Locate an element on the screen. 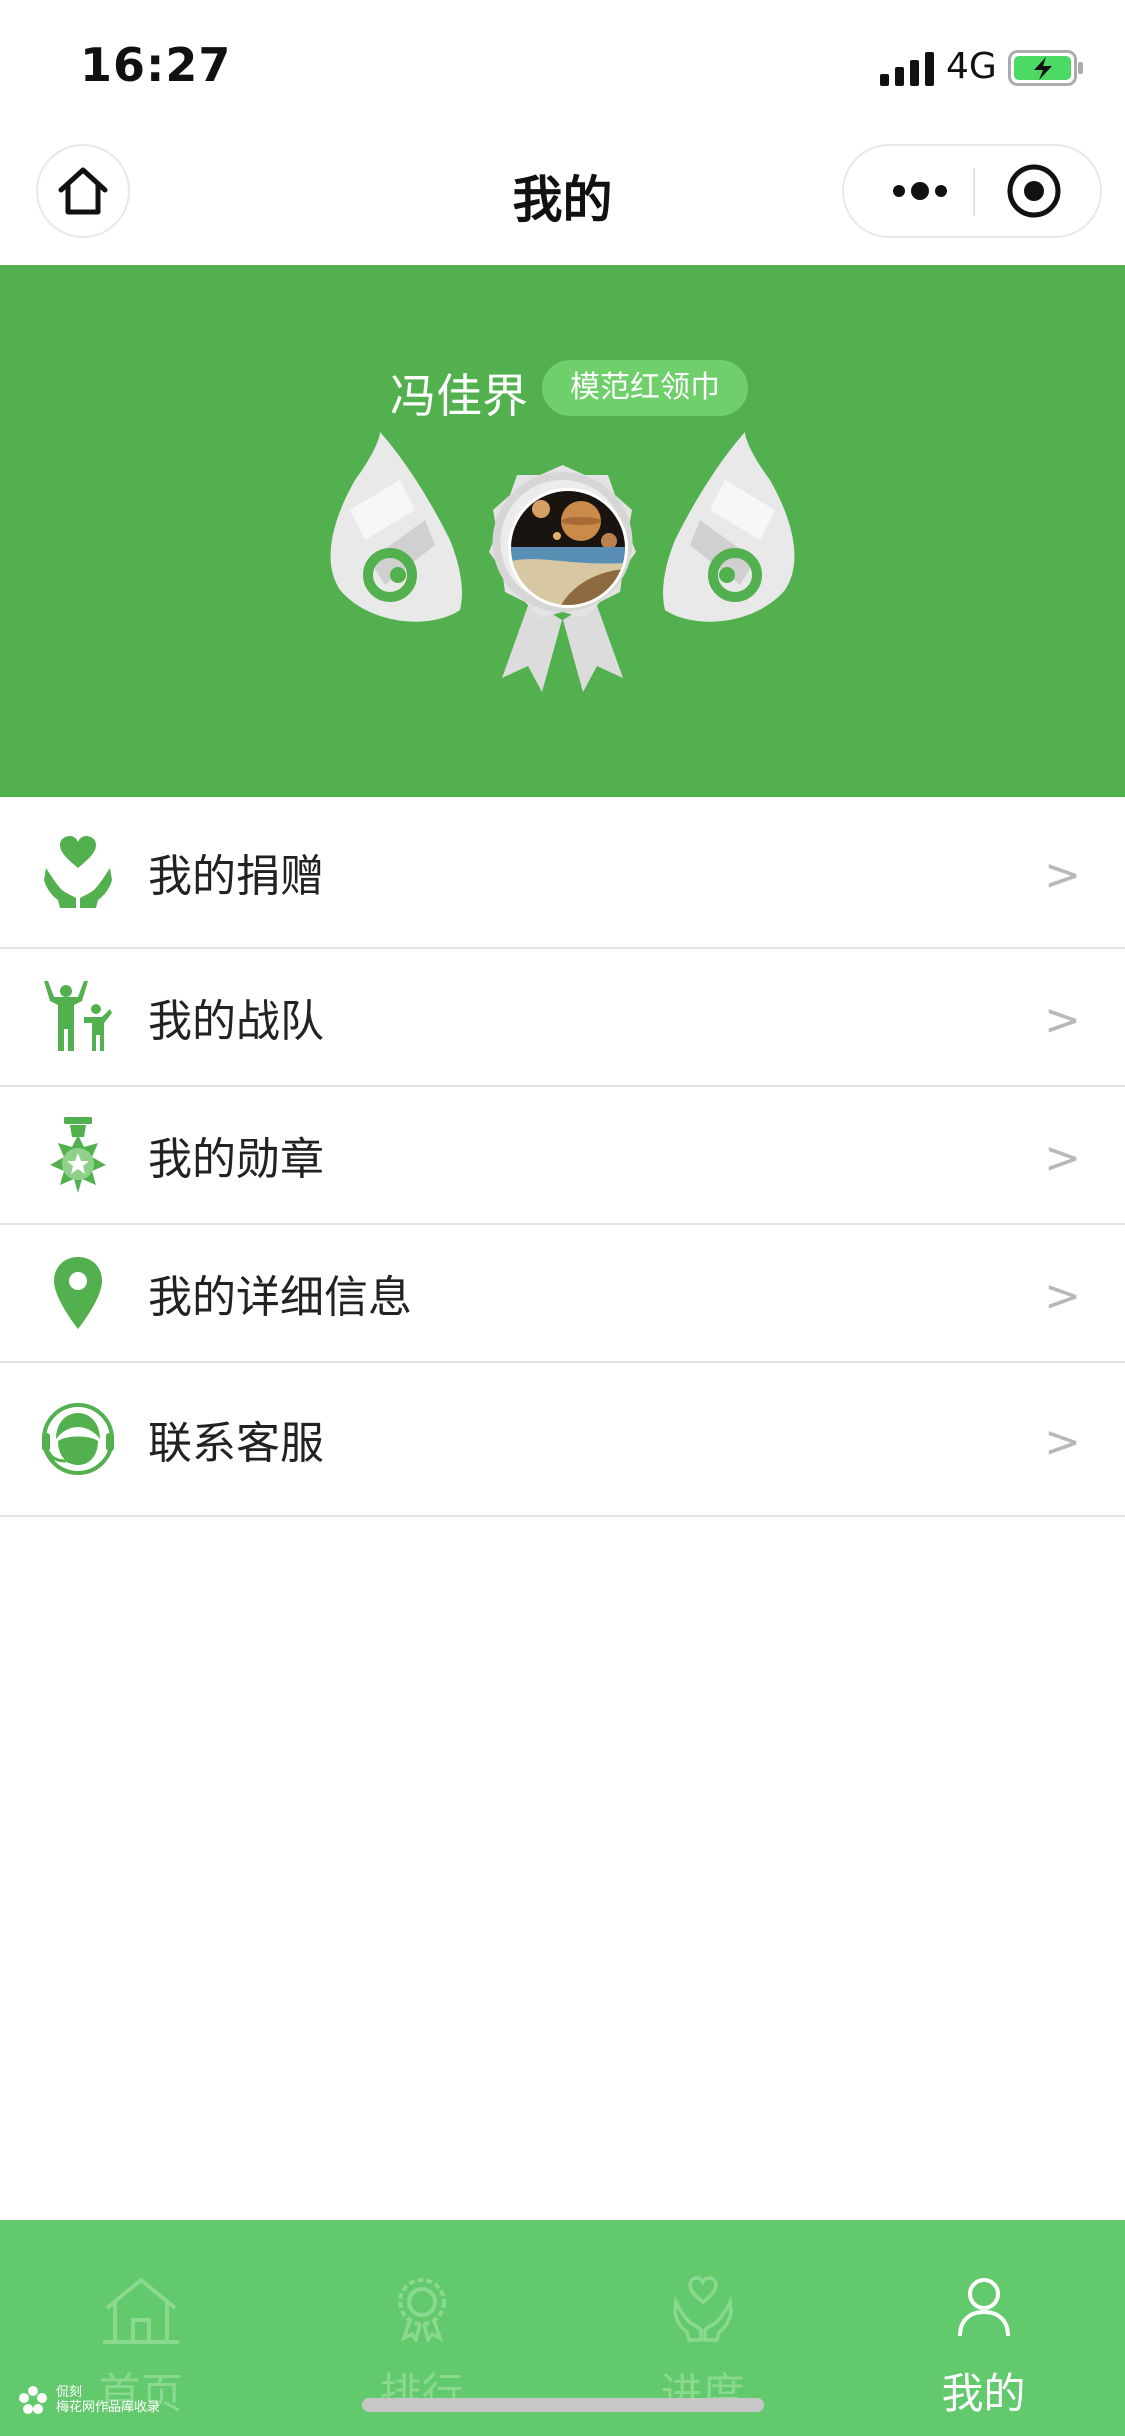 This screenshot has width=1125, height=2436. status-bar: 16:27 4G is located at coordinates (562, 65).